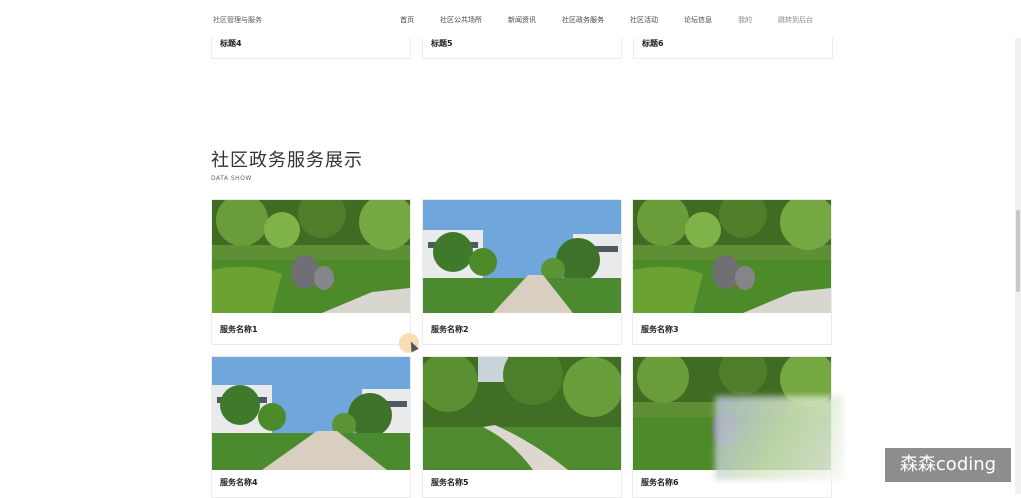  Describe the element at coordinates (231, 43) in the screenshot. I see `card-title-label: 标题4` at that location.